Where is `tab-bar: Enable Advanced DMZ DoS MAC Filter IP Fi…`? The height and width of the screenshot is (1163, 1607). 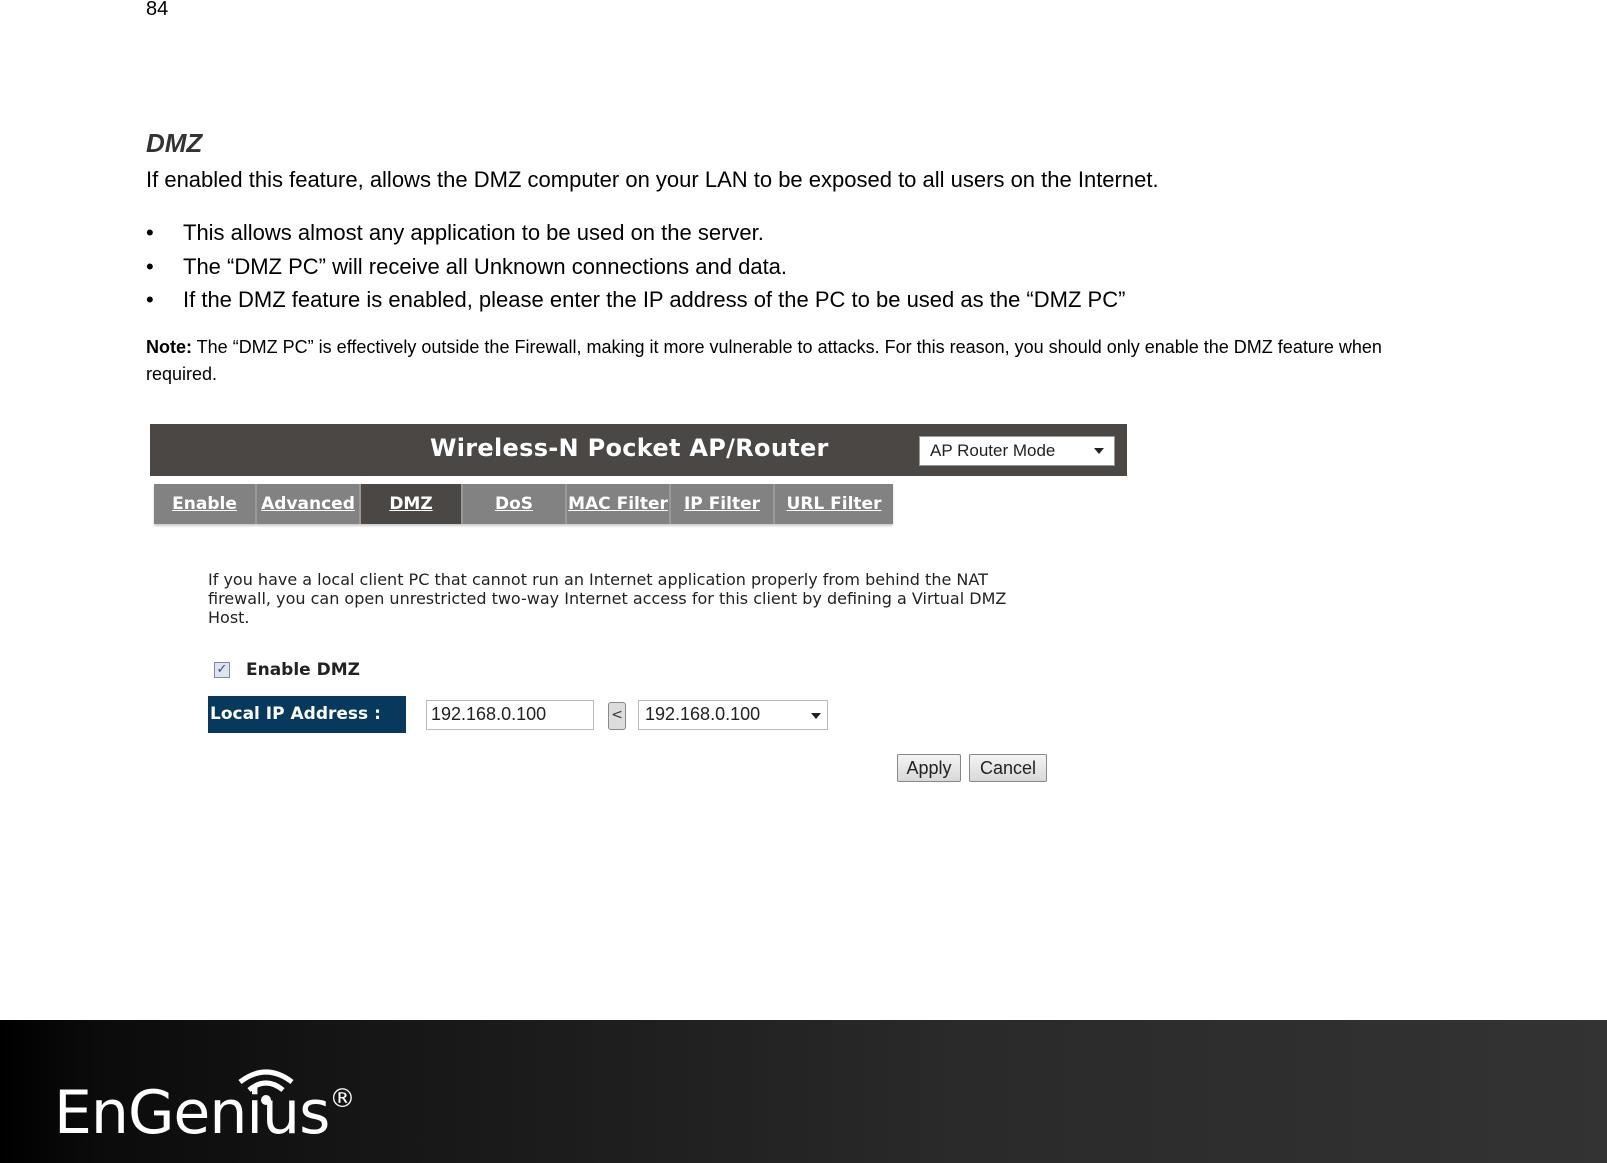
tab-bar: Enable Advanced DMZ DoS MAC Filter IP Fi… is located at coordinates (523, 504).